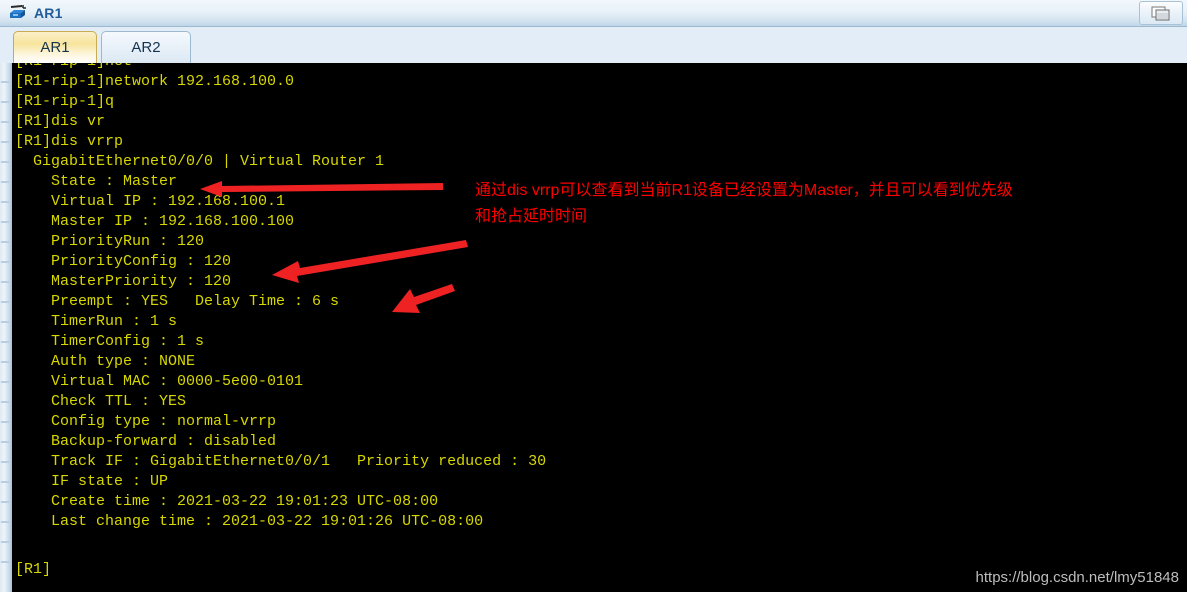  What do you see at coordinates (60, 121) in the screenshot?
I see `terminal-line: [R1]dis vr` at bounding box center [60, 121].